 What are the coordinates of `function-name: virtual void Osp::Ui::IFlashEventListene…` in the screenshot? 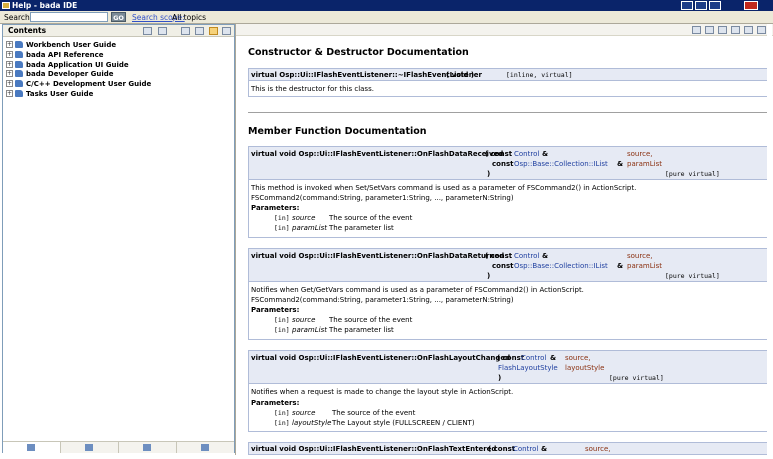 It's located at (378, 256).